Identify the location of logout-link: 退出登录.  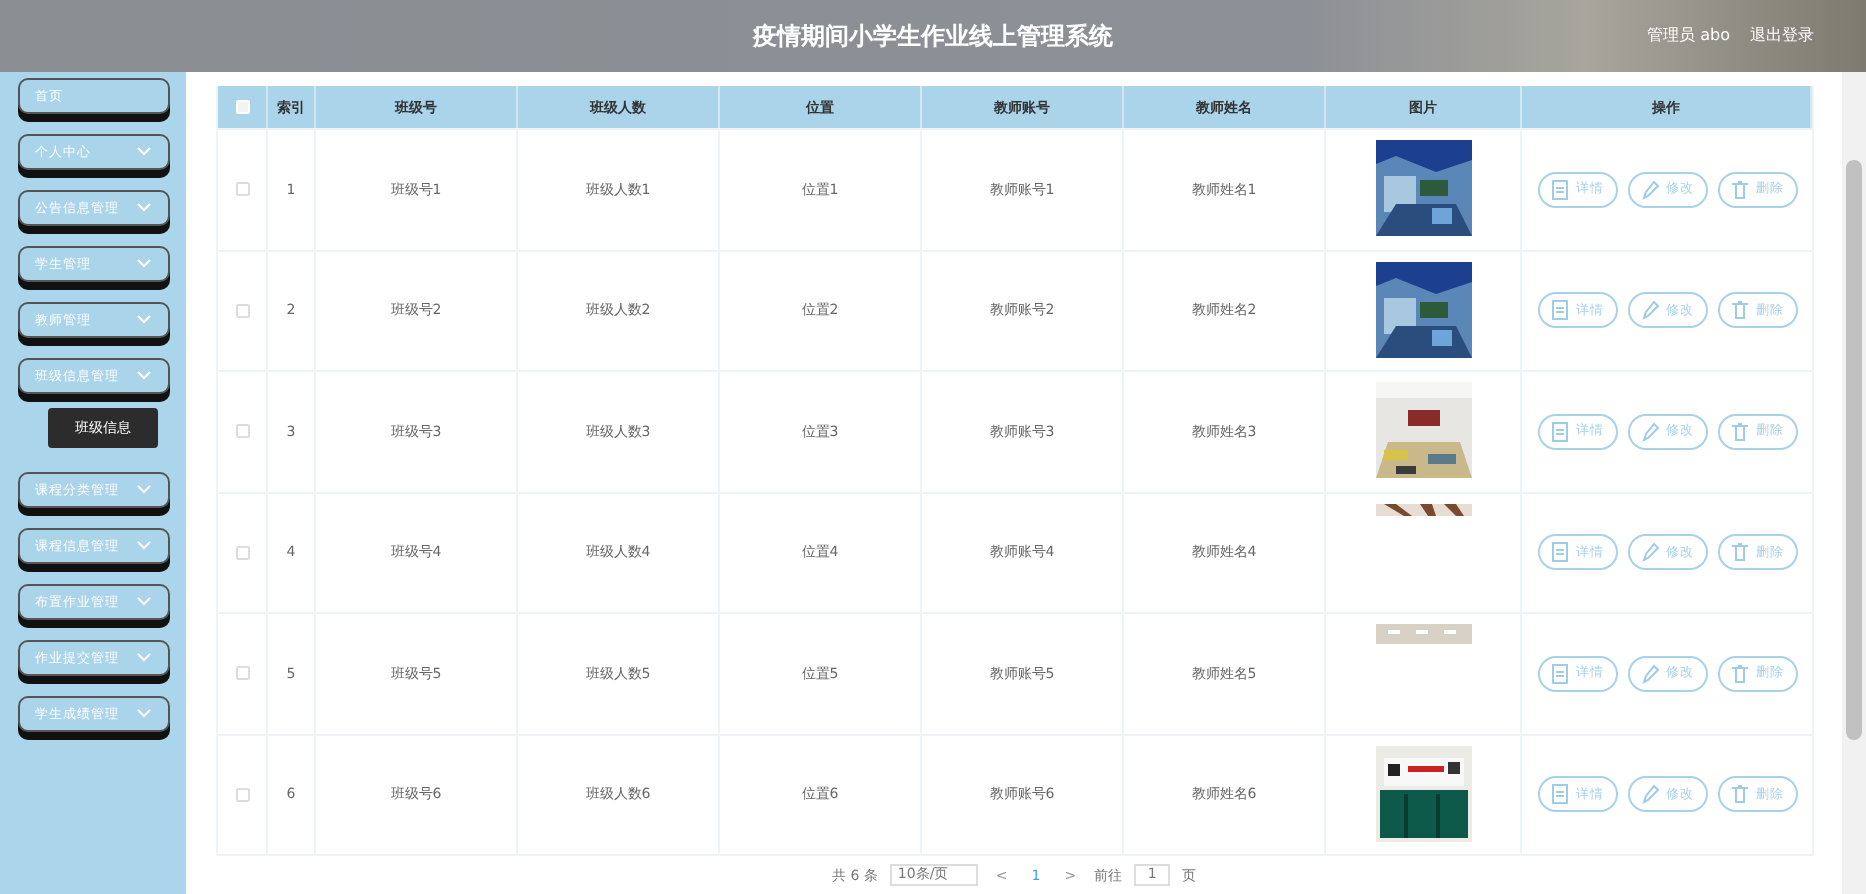
(1782, 35).